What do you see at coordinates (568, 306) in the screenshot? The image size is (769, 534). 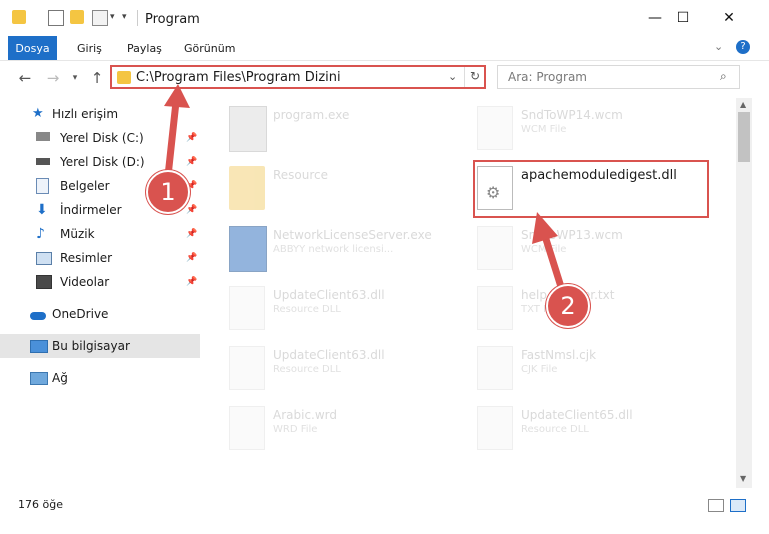 I see `step-badge-2: 2` at bounding box center [568, 306].